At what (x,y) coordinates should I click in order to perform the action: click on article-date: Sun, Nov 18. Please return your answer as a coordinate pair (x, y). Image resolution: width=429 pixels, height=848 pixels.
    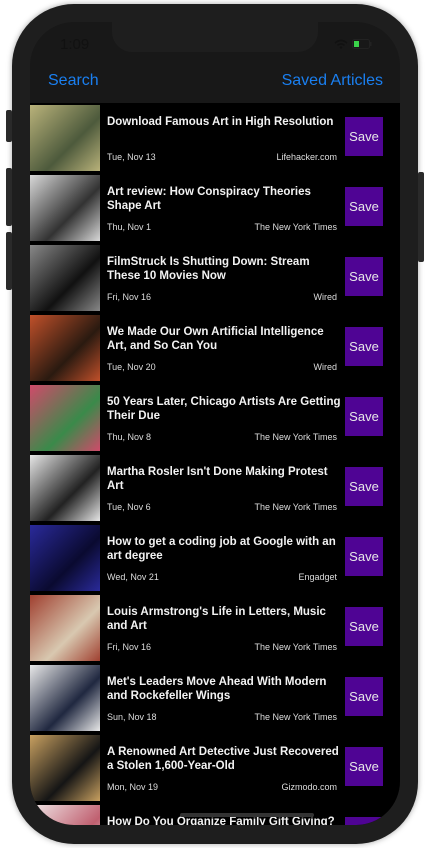
    Looking at the image, I should click on (132, 717).